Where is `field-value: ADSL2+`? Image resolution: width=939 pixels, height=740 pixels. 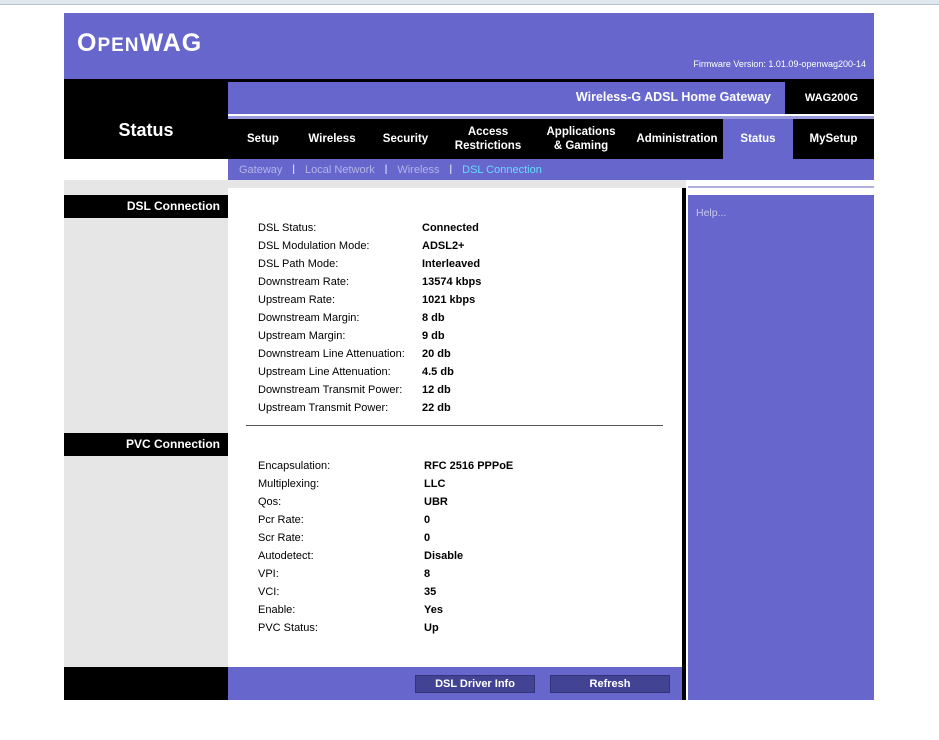 field-value: ADSL2+ is located at coordinates (443, 246).